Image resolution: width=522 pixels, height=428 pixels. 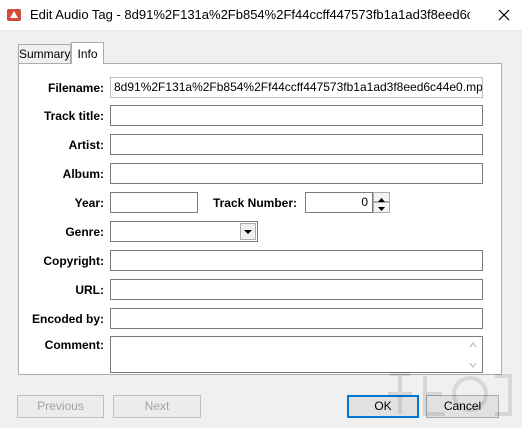 I want to click on close-icon, so click(x=504, y=15).